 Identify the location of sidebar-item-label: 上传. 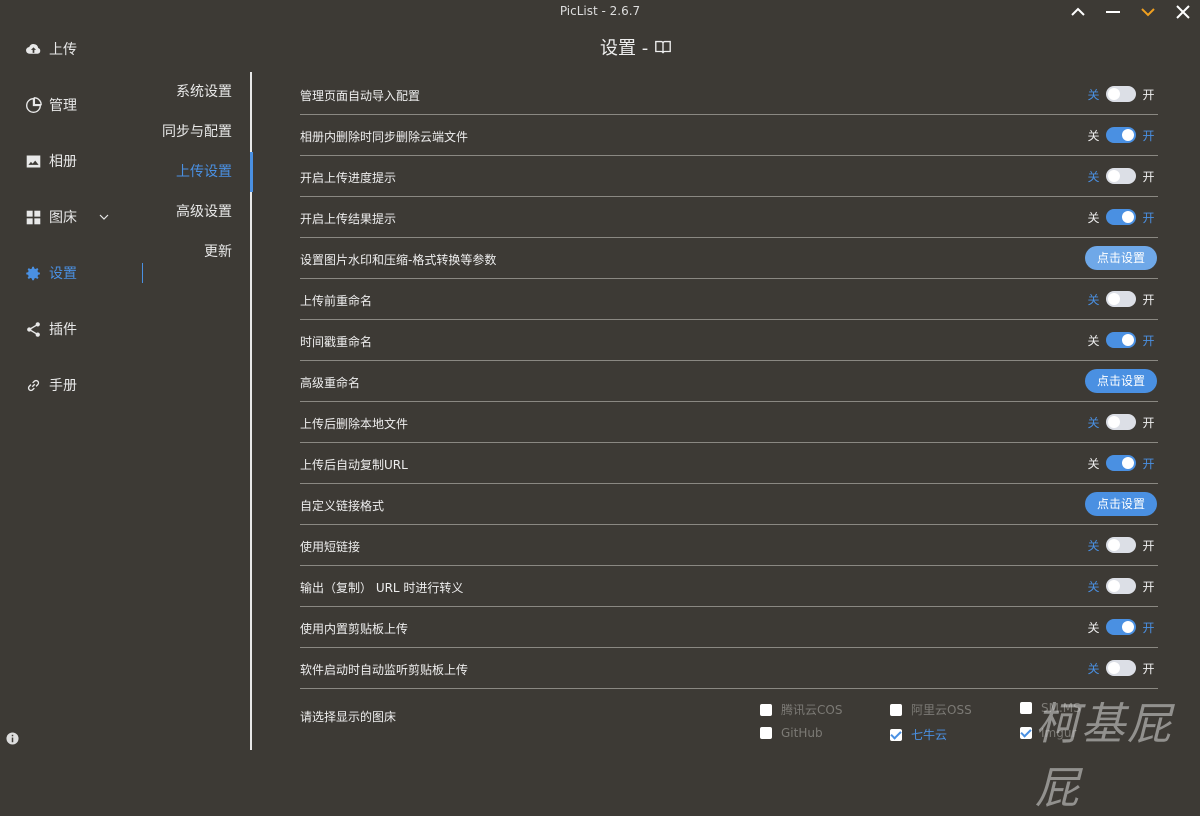
(63, 50).